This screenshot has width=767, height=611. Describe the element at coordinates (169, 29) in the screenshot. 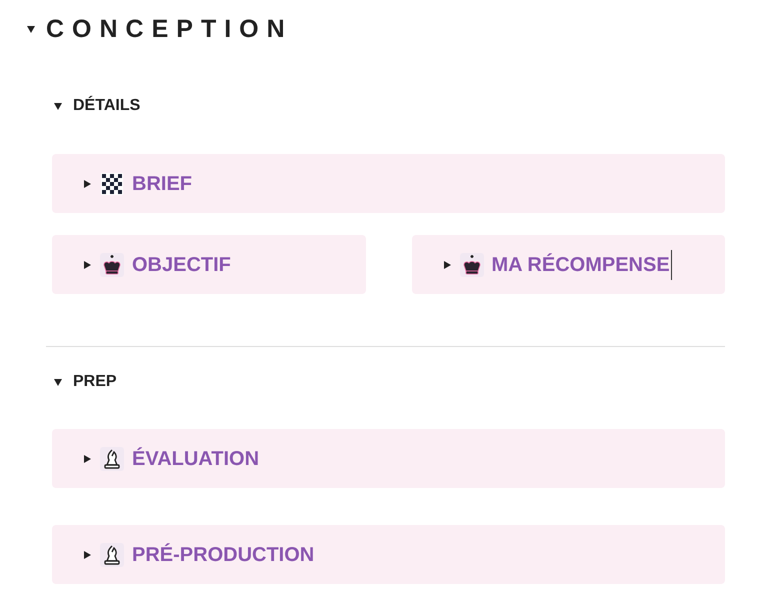

I see `section-heading: CONCEPTION` at that location.